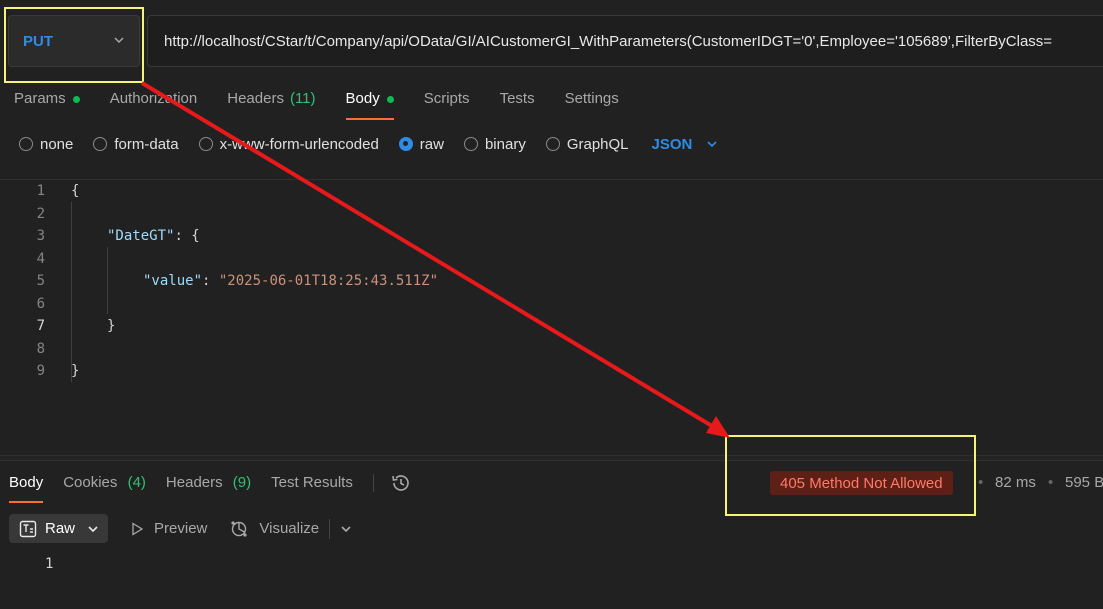 The height and width of the screenshot is (609, 1103). What do you see at coordinates (373, 483) in the screenshot?
I see `tabs-separator` at bounding box center [373, 483].